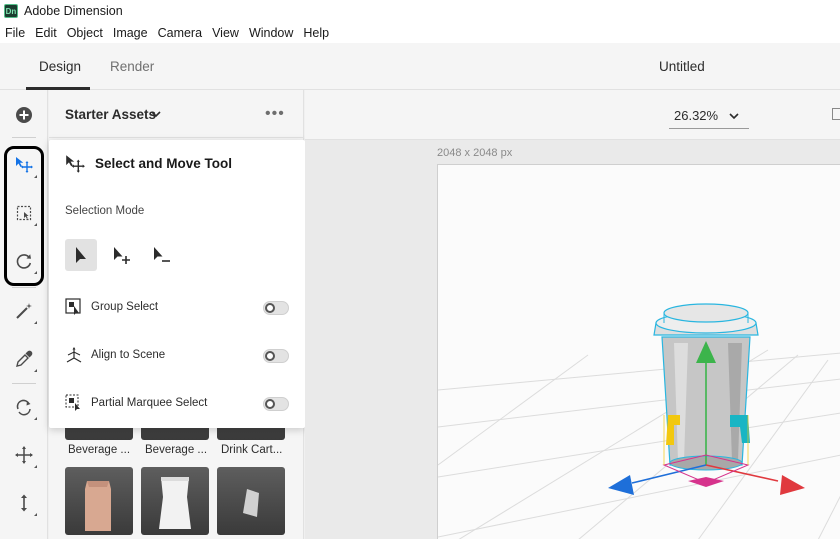  Describe the element at coordinates (125, 307) in the screenshot. I see `group-select-label: Group Select` at that location.